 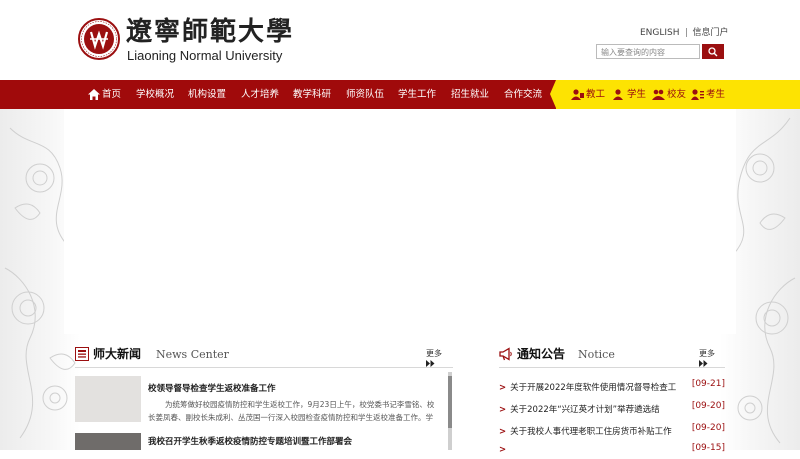 I want to click on alumni-icon, so click(x=658, y=94).